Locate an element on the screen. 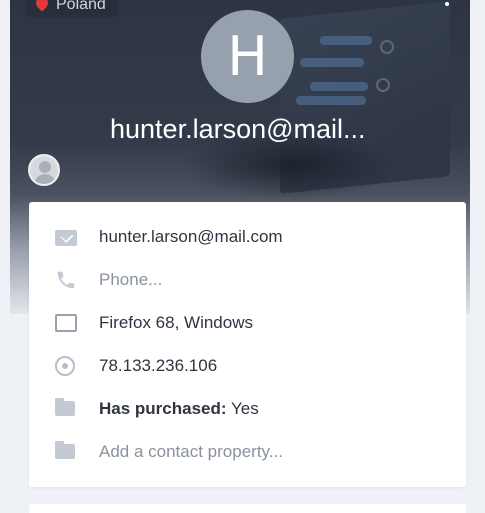 The width and height of the screenshot is (485, 513). avatar-initial: H is located at coordinates (247, 56).